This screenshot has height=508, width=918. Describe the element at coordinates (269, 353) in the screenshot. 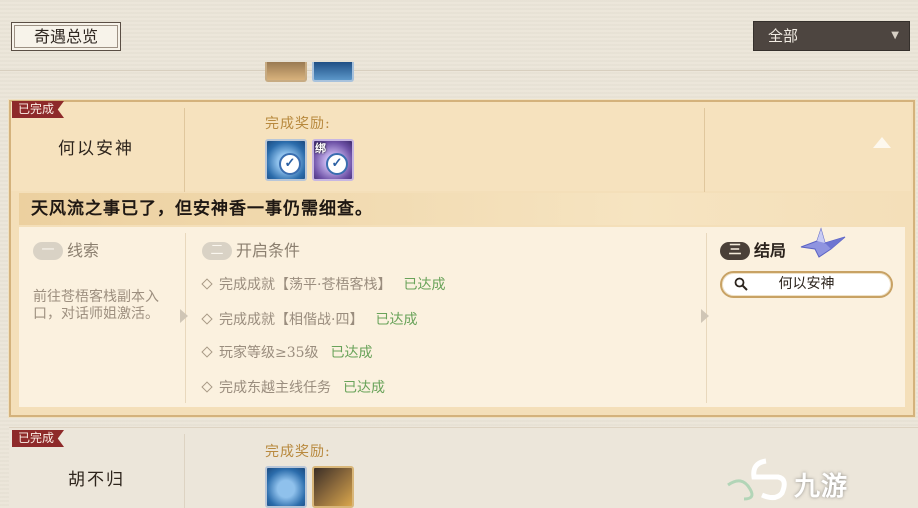

I see `condition-text: 玩家等级≥35级` at that location.